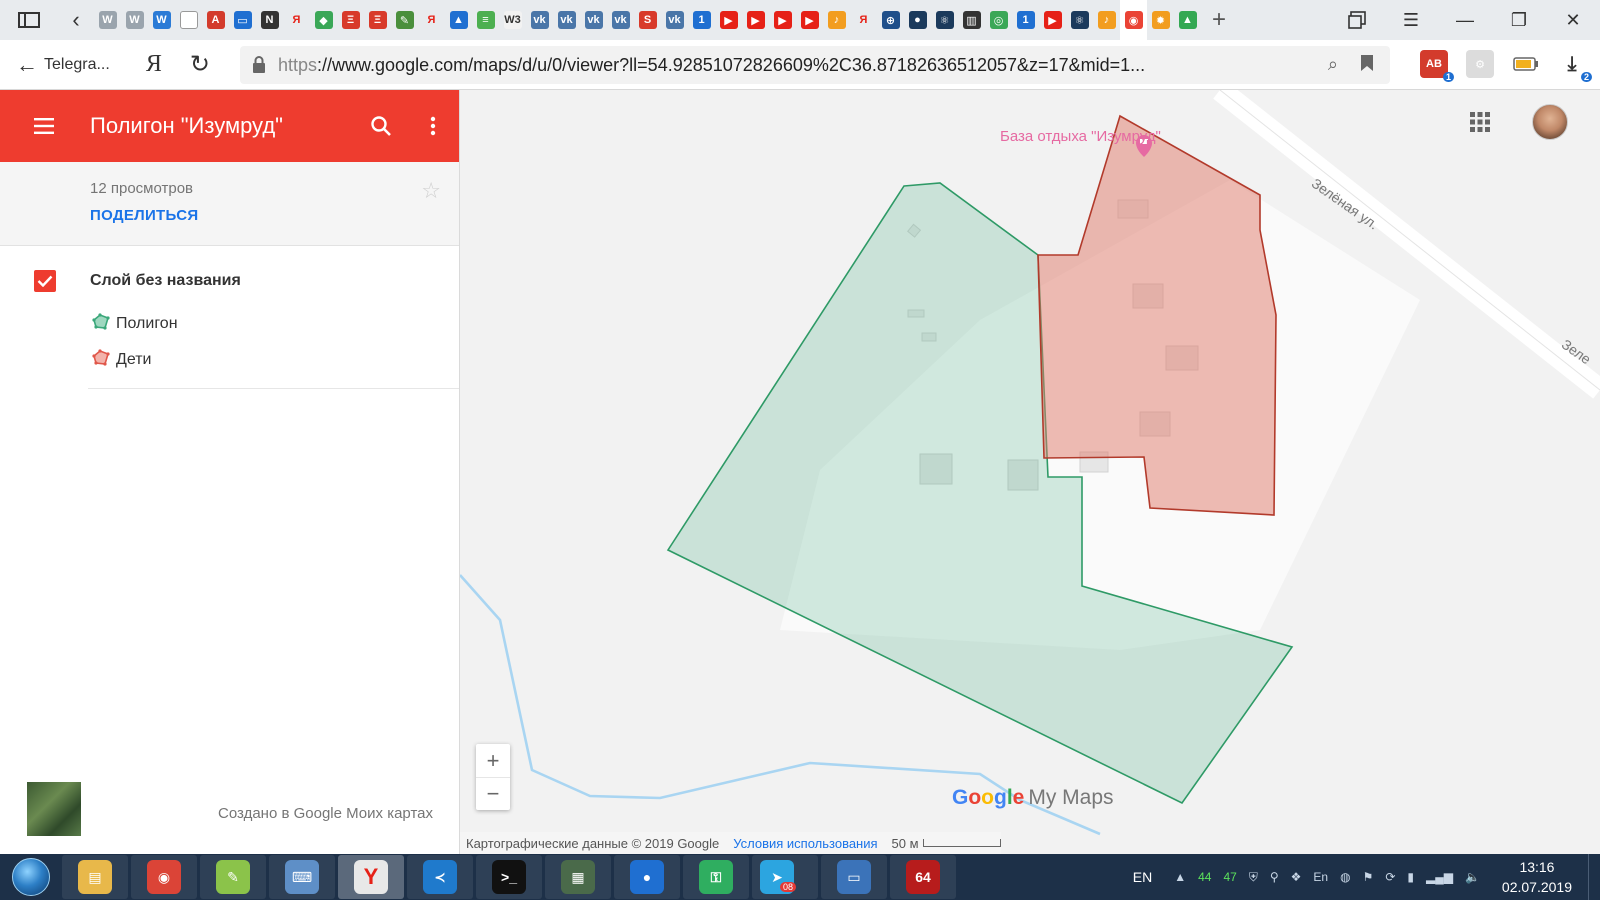 This screenshot has height=900, width=1600. Describe the element at coordinates (1204, 877) in the screenshot. I see `tray-counter-1: 44` at that location.